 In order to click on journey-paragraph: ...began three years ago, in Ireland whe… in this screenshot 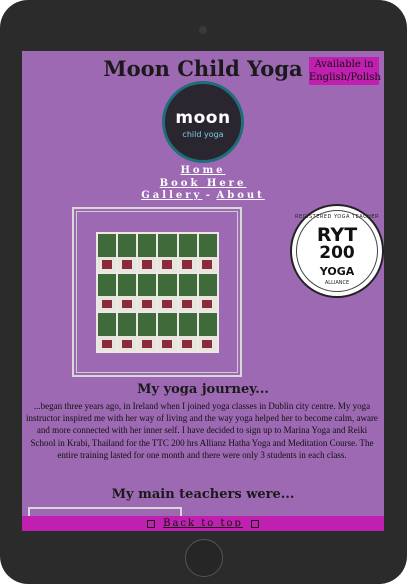, I will do `click(202, 430)`.